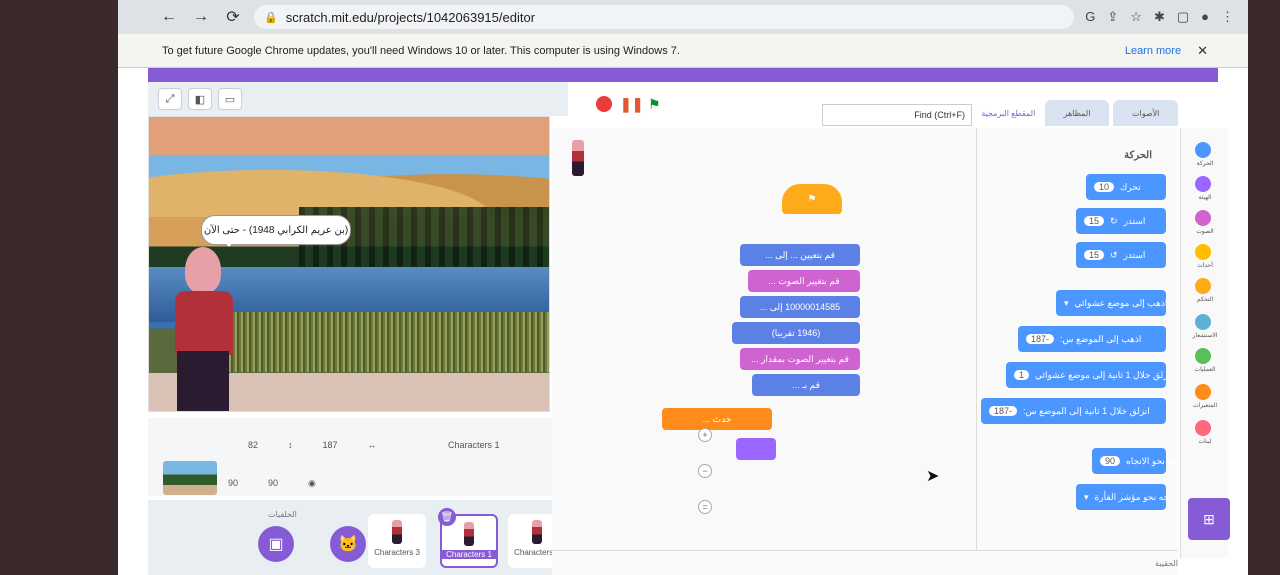 The image size is (1280, 575). What do you see at coordinates (1114, 254) in the screenshot?
I see `rotate-left-icon: ↺` at bounding box center [1114, 254].